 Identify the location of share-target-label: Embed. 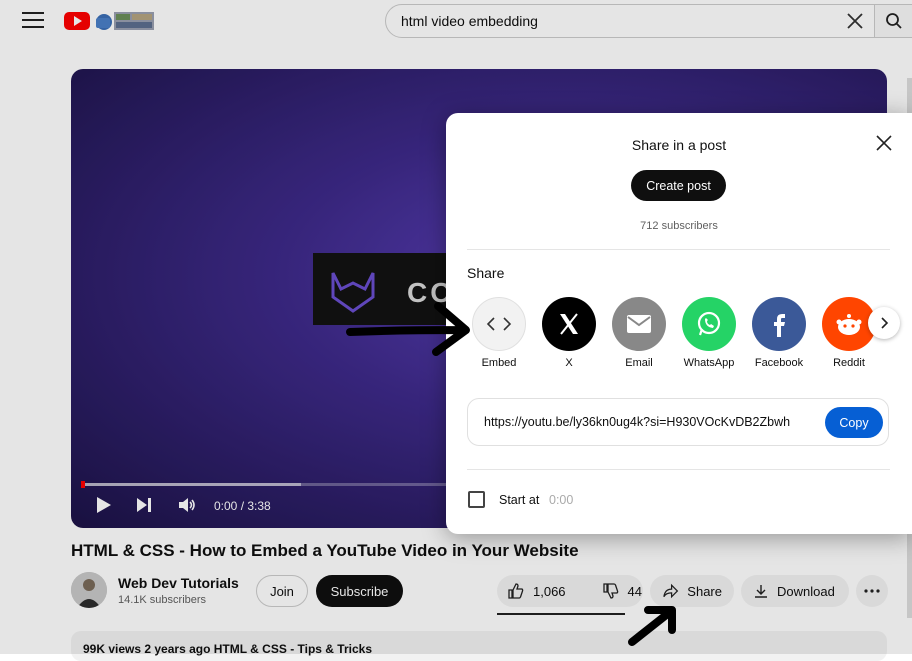
(499, 363).